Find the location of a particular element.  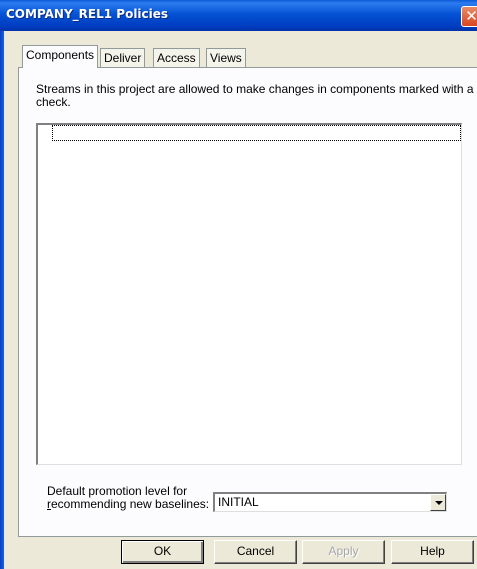

window-title: COMPANY_REL1 Policies is located at coordinates (87, 14).